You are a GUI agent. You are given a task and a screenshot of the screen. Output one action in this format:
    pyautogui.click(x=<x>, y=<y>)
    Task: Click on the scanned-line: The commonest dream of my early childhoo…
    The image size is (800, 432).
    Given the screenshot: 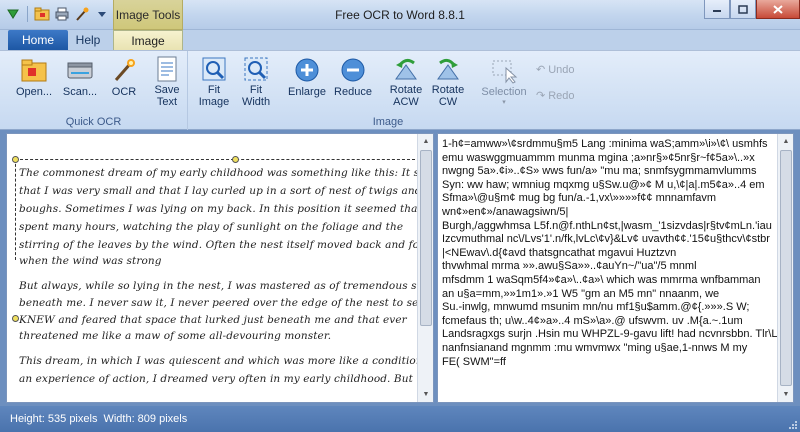 What is the action you would take?
    pyautogui.click(x=218, y=173)
    